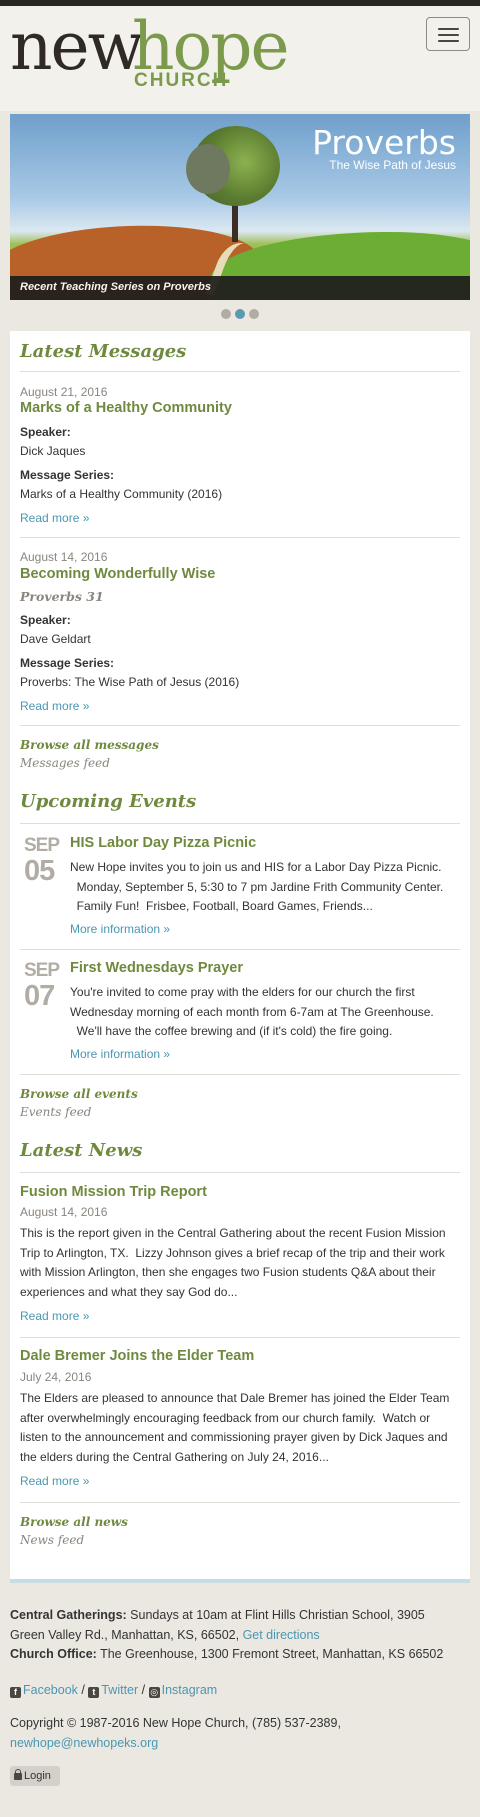  What do you see at coordinates (240, 1744) in the screenshot?
I see `email-link: newhope@newhopeks.org` at bounding box center [240, 1744].